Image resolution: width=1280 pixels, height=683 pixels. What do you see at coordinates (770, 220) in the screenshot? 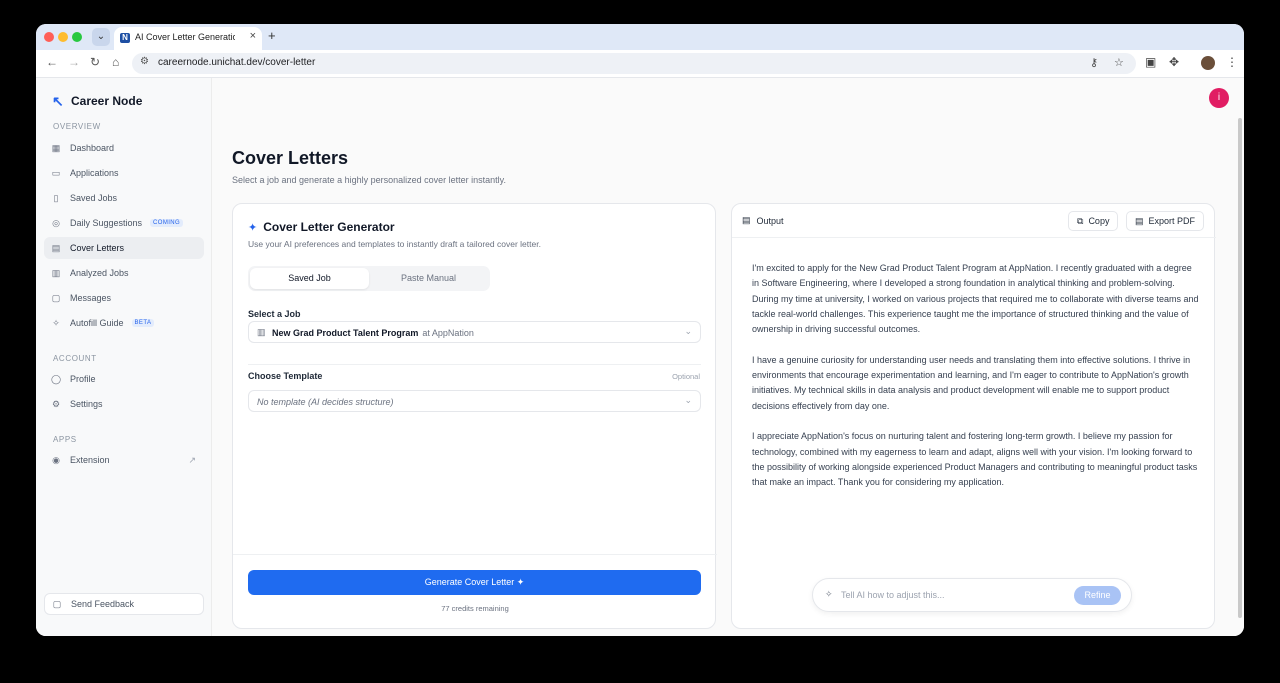
I see `output-label: Output` at bounding box center [770, 220].